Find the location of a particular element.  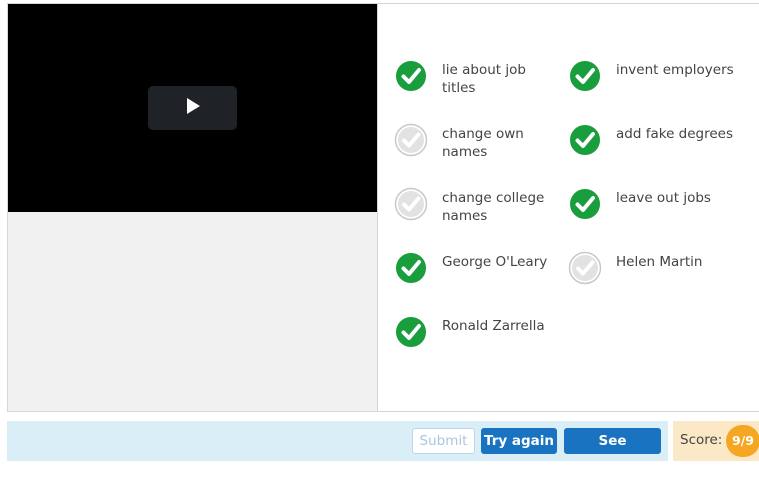

score-box: Score: 9/9 is located at coordinates (716, 441).